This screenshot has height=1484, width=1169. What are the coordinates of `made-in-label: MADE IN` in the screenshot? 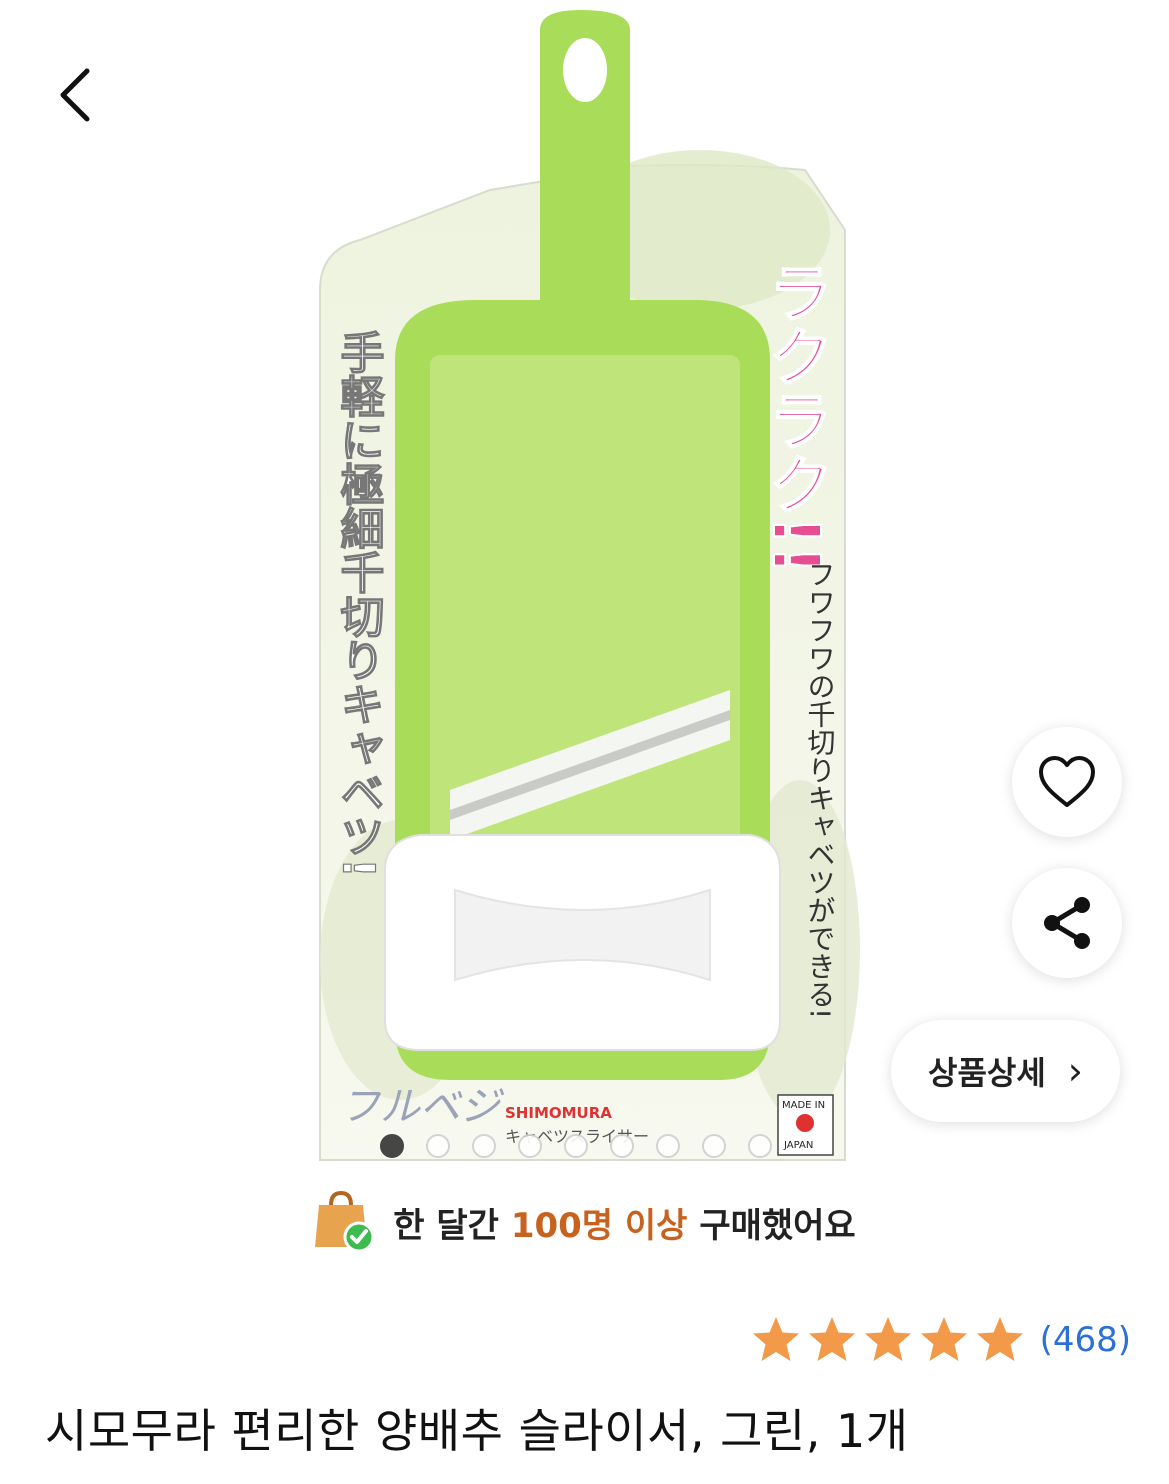 It's located at (803, 1105).